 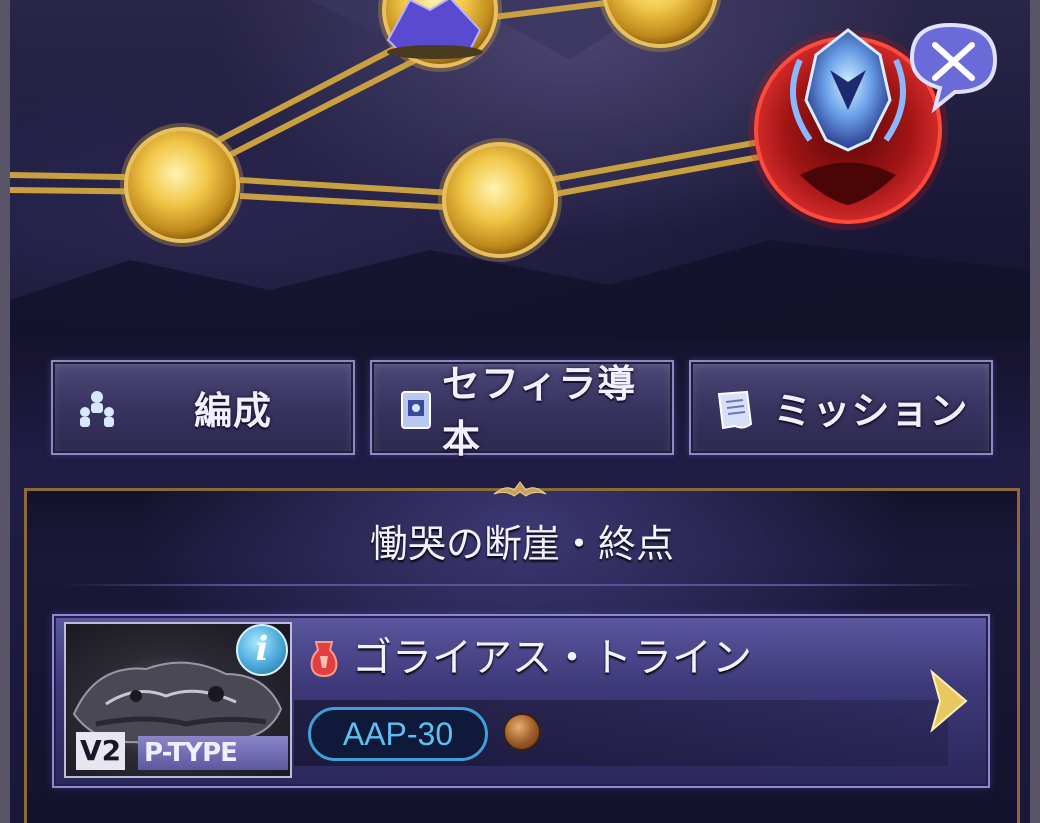 What do you see at coordinates (398, 734) in the screenshot?
I see `ap-cost-badge: AAP-30` at bounding box center [398, 734].